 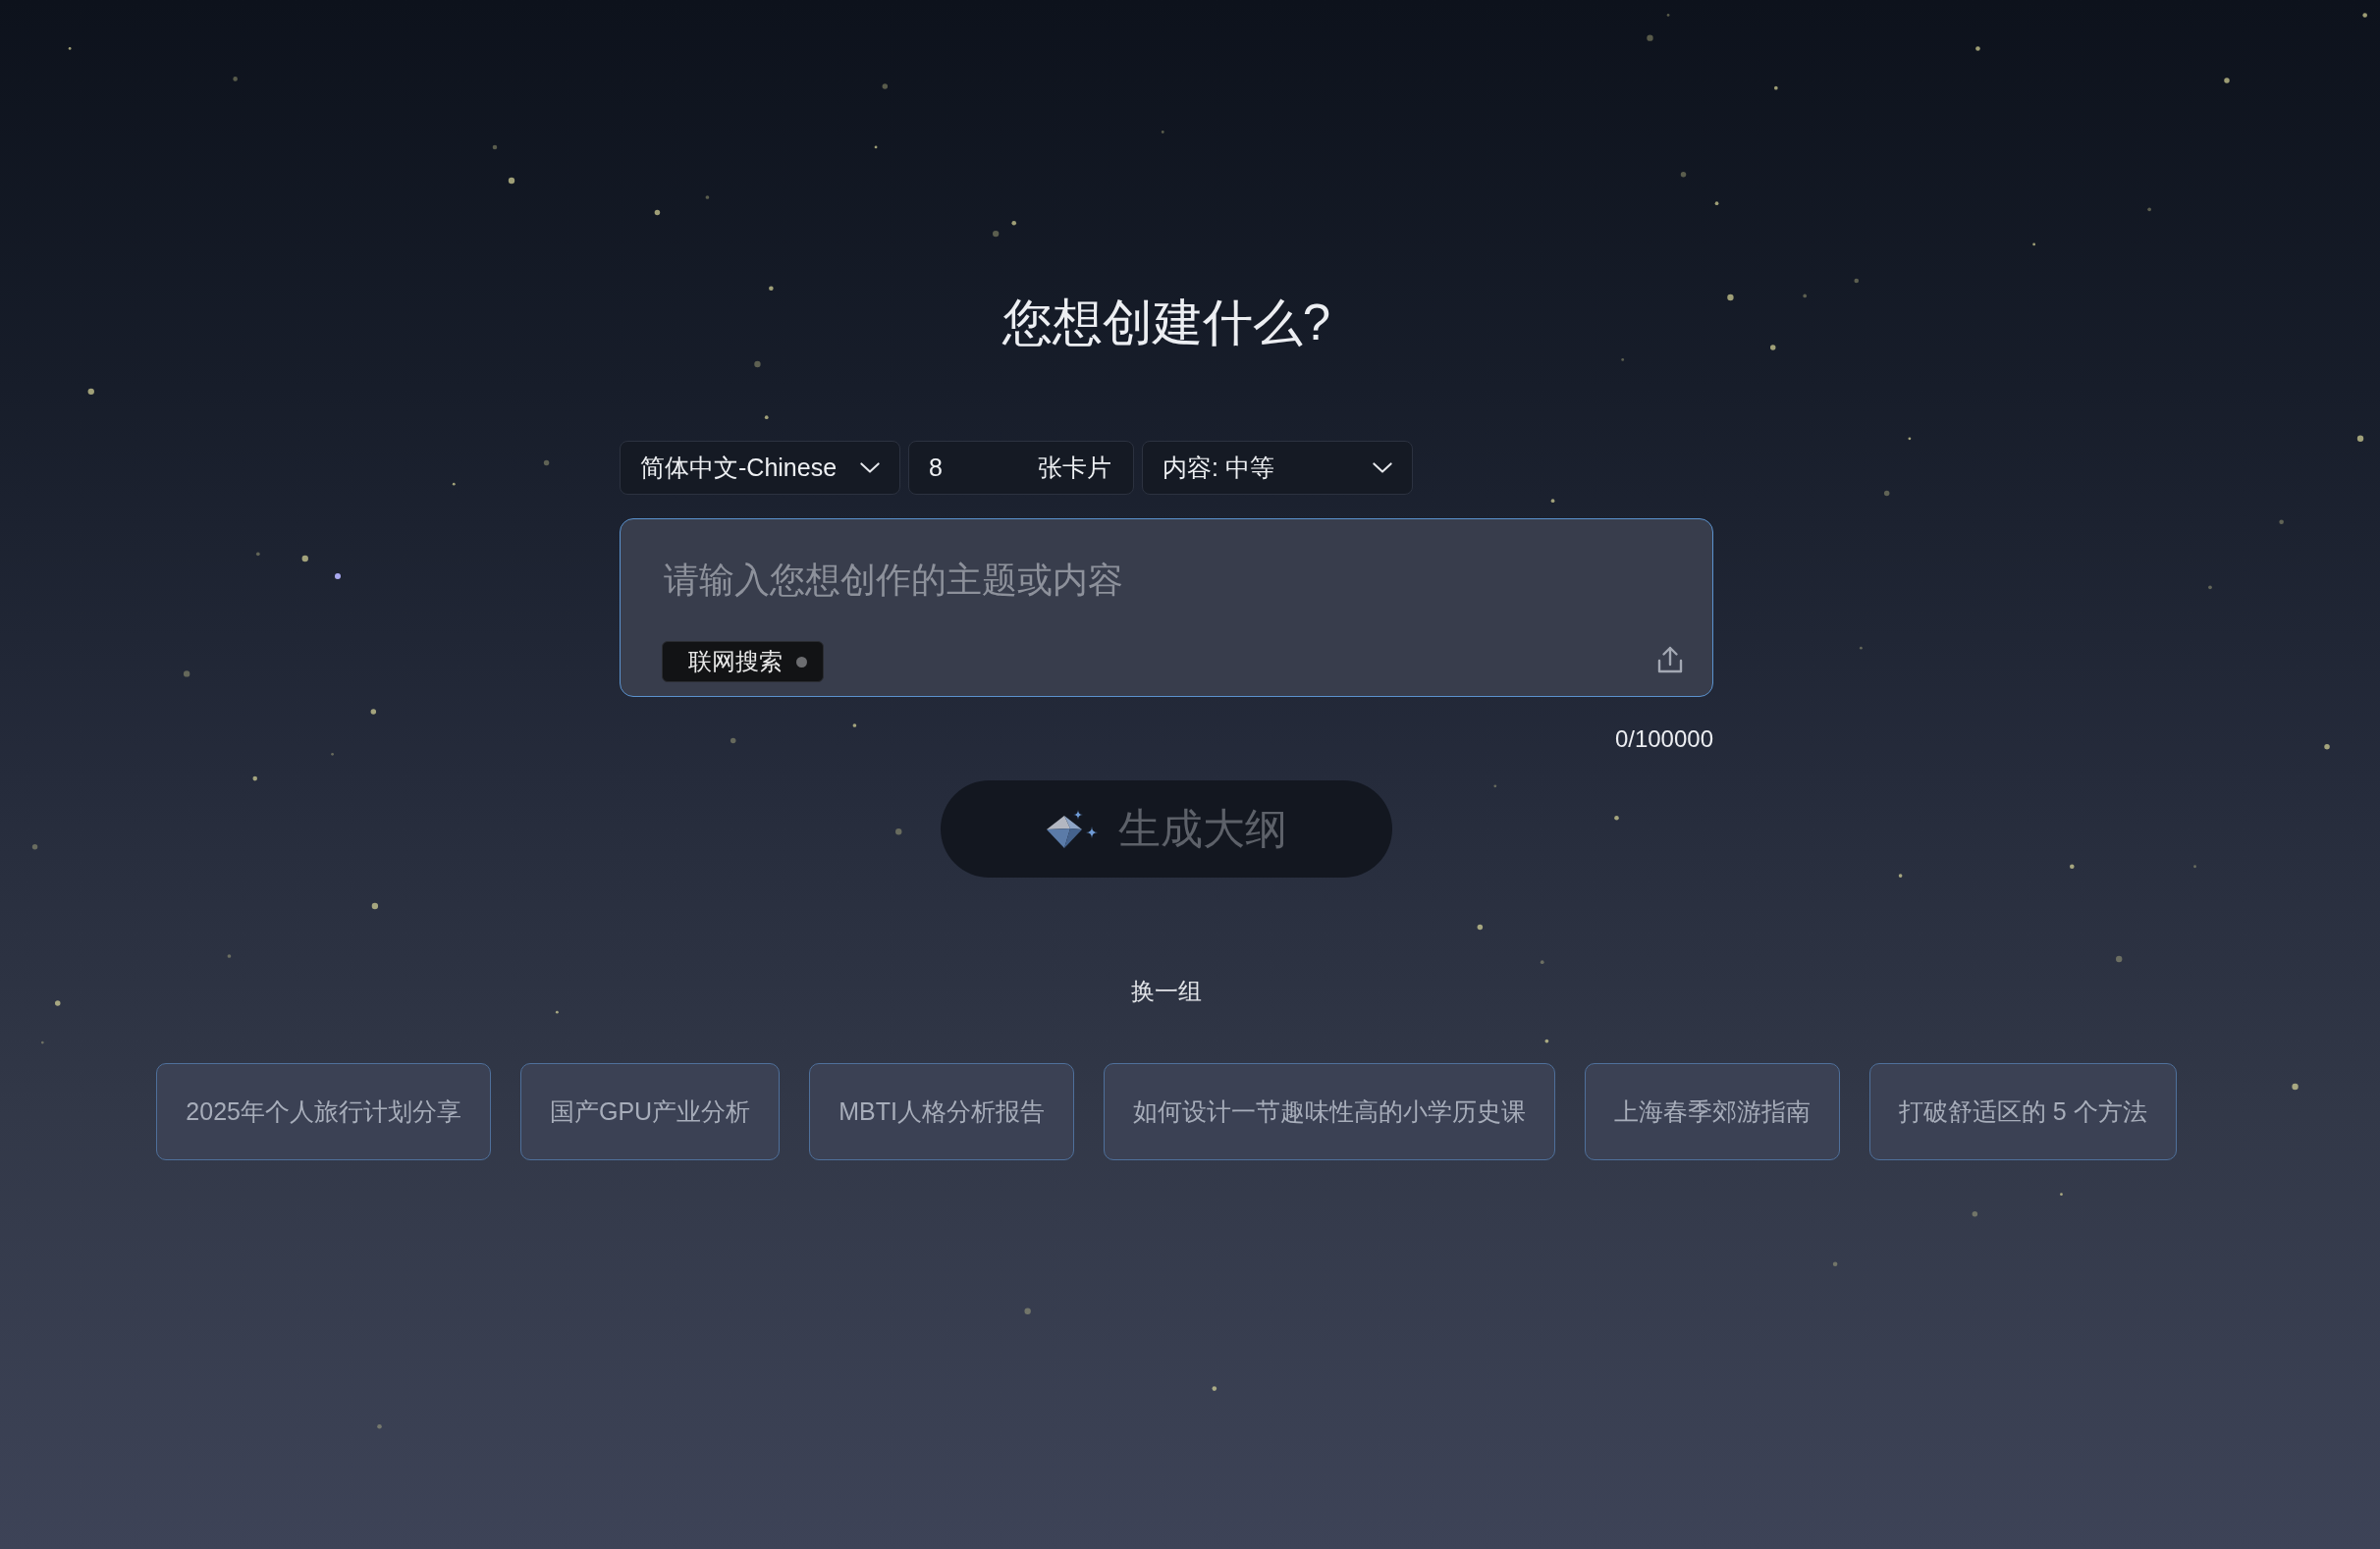 I want to click on upload-icon, so click(x=1670, y=660).